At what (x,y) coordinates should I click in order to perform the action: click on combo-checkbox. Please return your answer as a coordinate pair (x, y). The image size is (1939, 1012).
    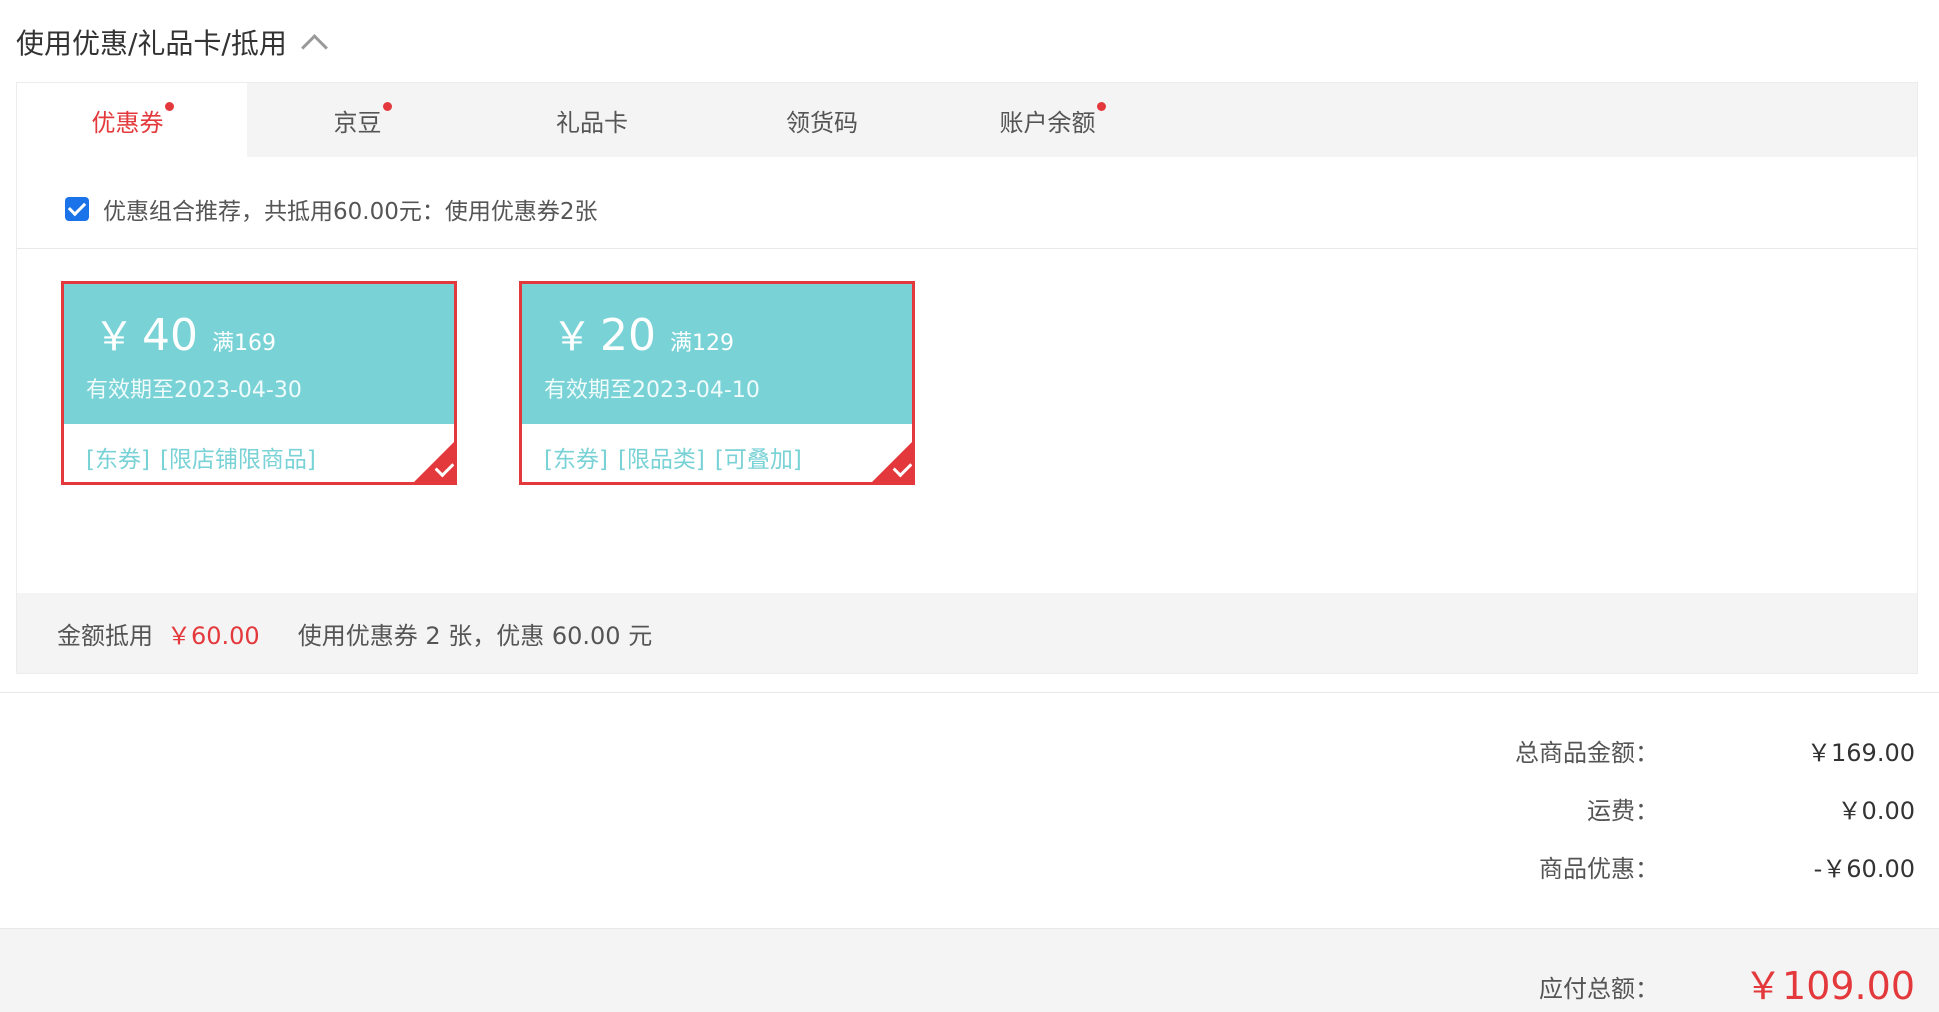
    Looking at the image, I should click on (77, 209).